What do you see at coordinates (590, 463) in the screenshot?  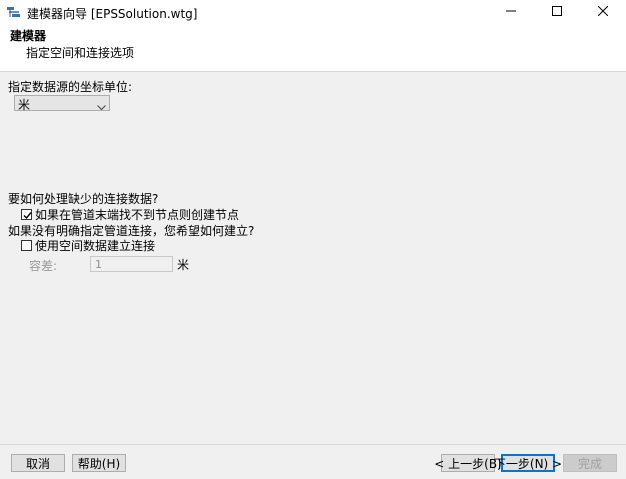 I see `finish-button: 完成` at bounding box center [590, 463].